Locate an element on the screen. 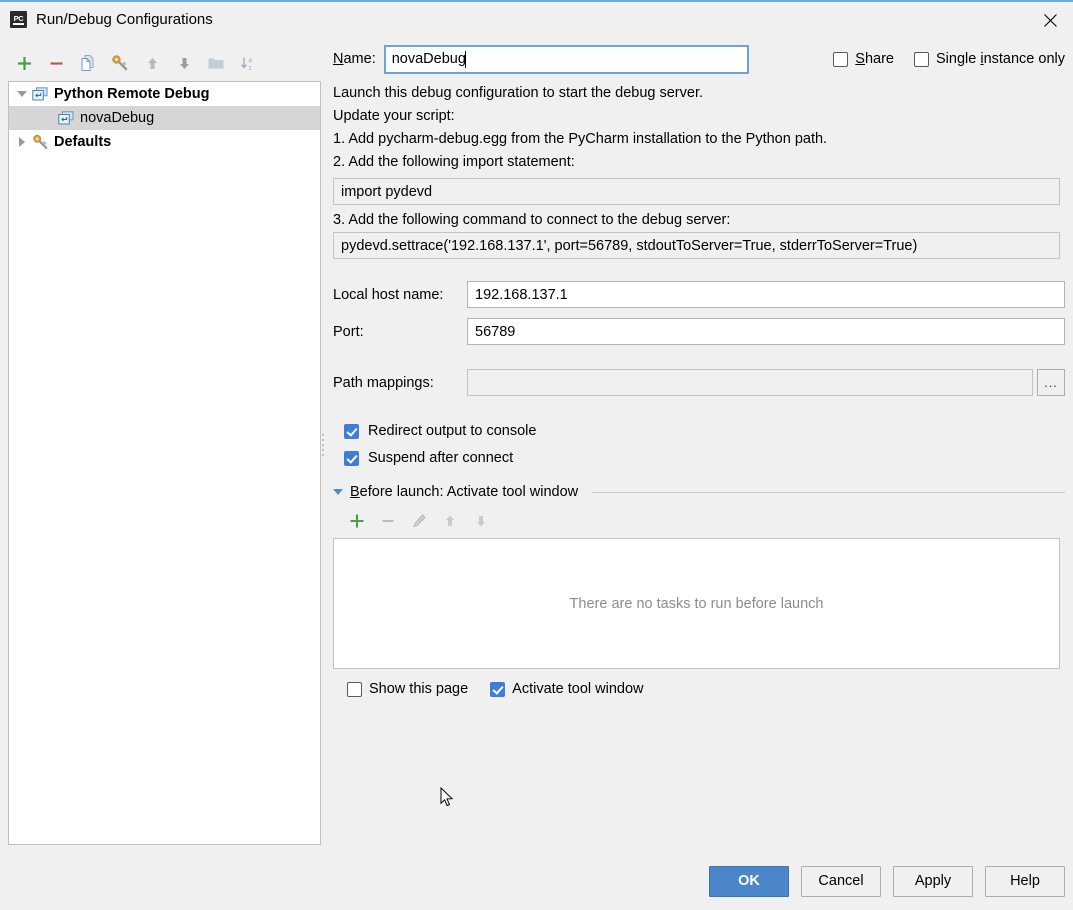 The height and width of the screenshot is (910, 1073). tree-node-python-remote-debug: Python Remote Debug is located at coordinates (164, 94).